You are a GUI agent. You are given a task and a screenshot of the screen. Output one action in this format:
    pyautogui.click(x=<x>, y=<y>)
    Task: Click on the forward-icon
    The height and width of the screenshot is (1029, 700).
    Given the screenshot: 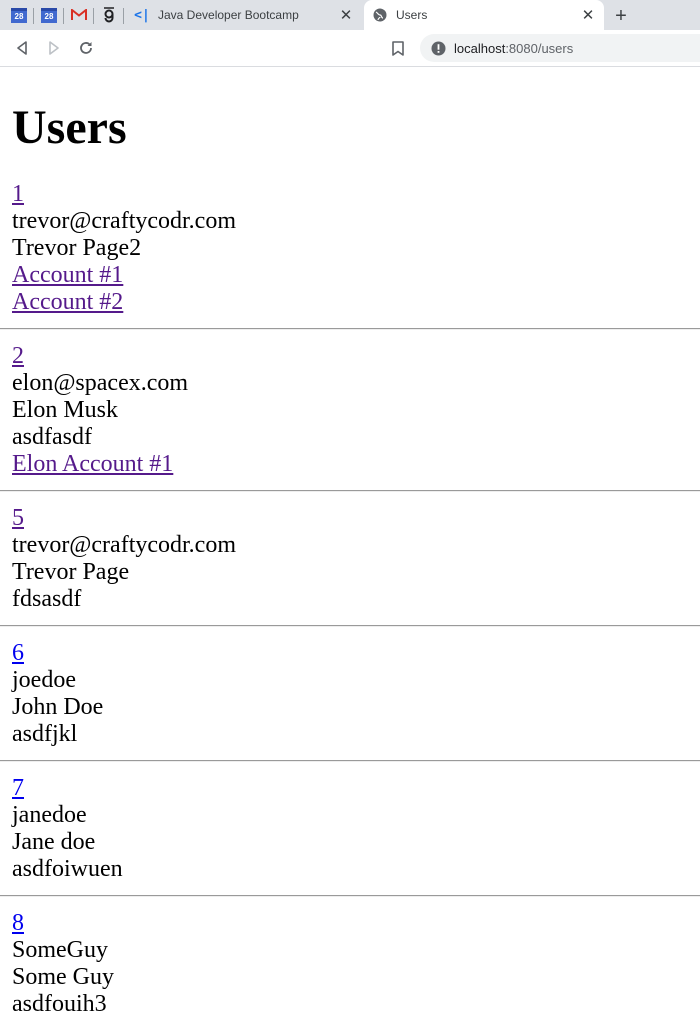 What is the action you would take?
    pyautogui.click(x=54, y=48)
    